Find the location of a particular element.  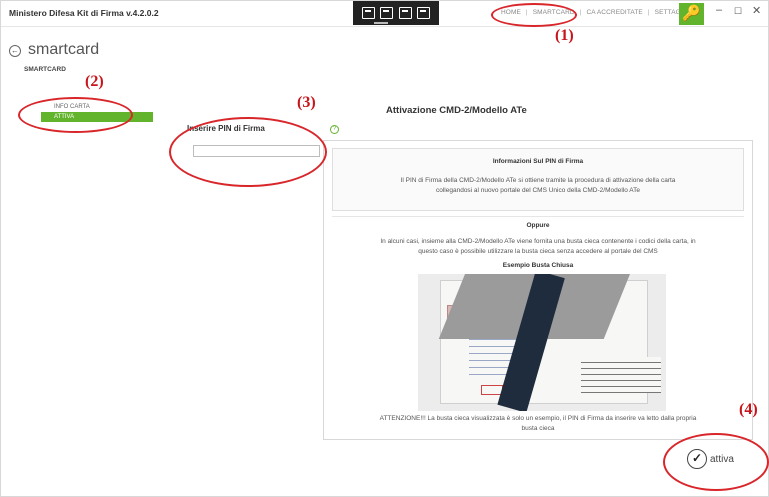

annotation-label-4: (4) is located at coordinates (748, 409).